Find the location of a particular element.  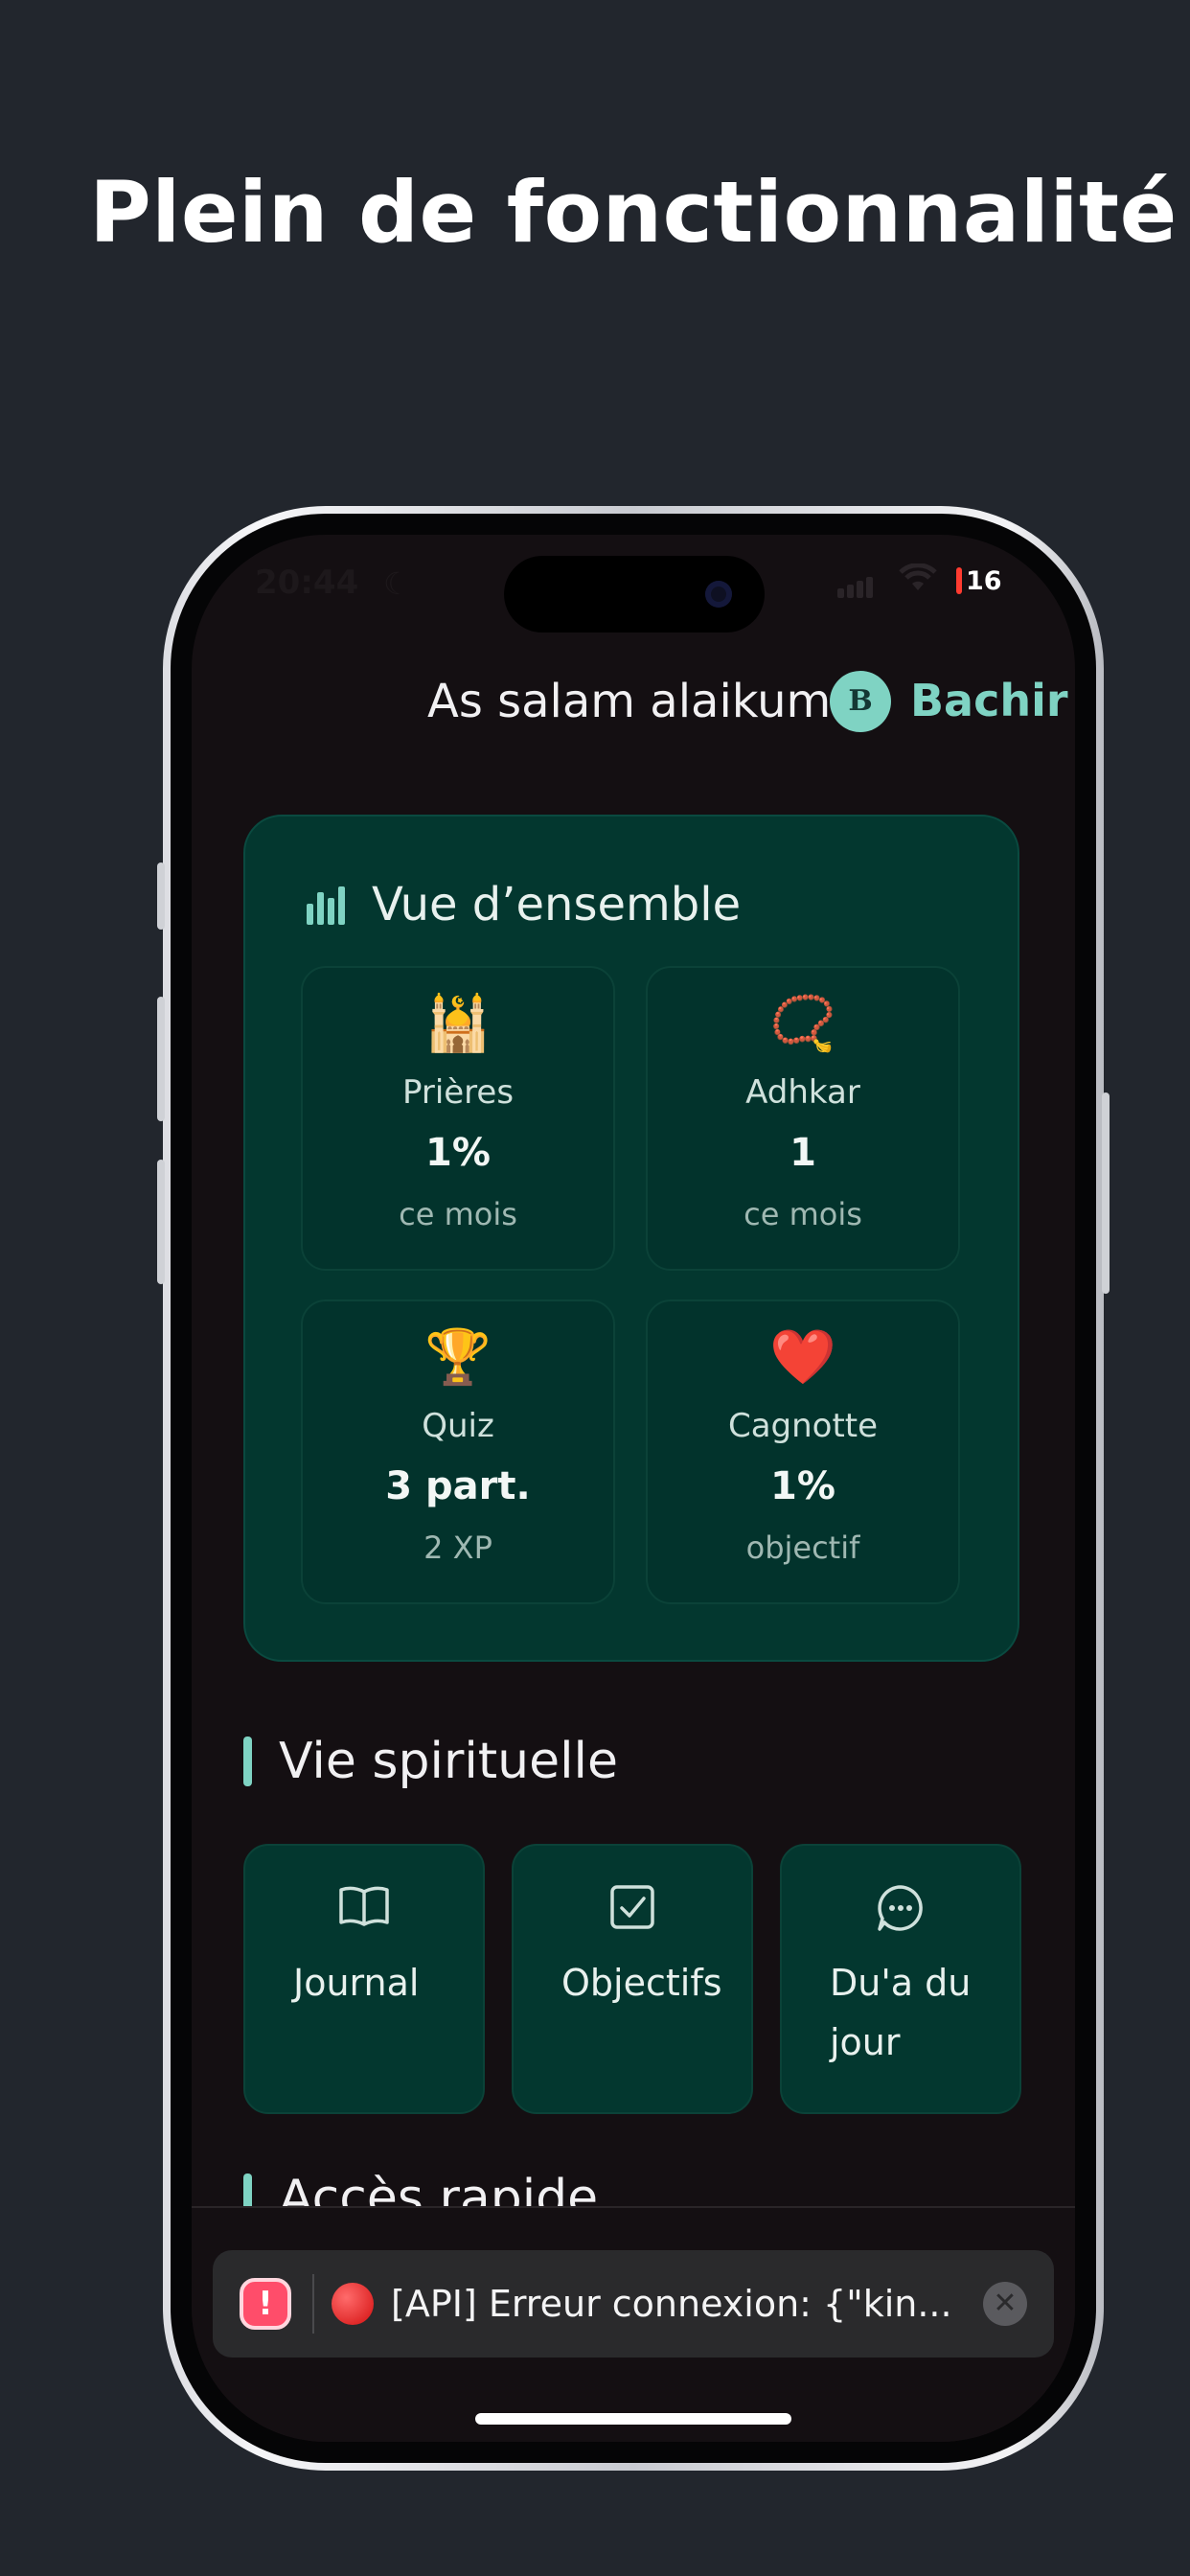

section-title-spiritual: Vie spirituelle is located at coordinates (430, 1761).